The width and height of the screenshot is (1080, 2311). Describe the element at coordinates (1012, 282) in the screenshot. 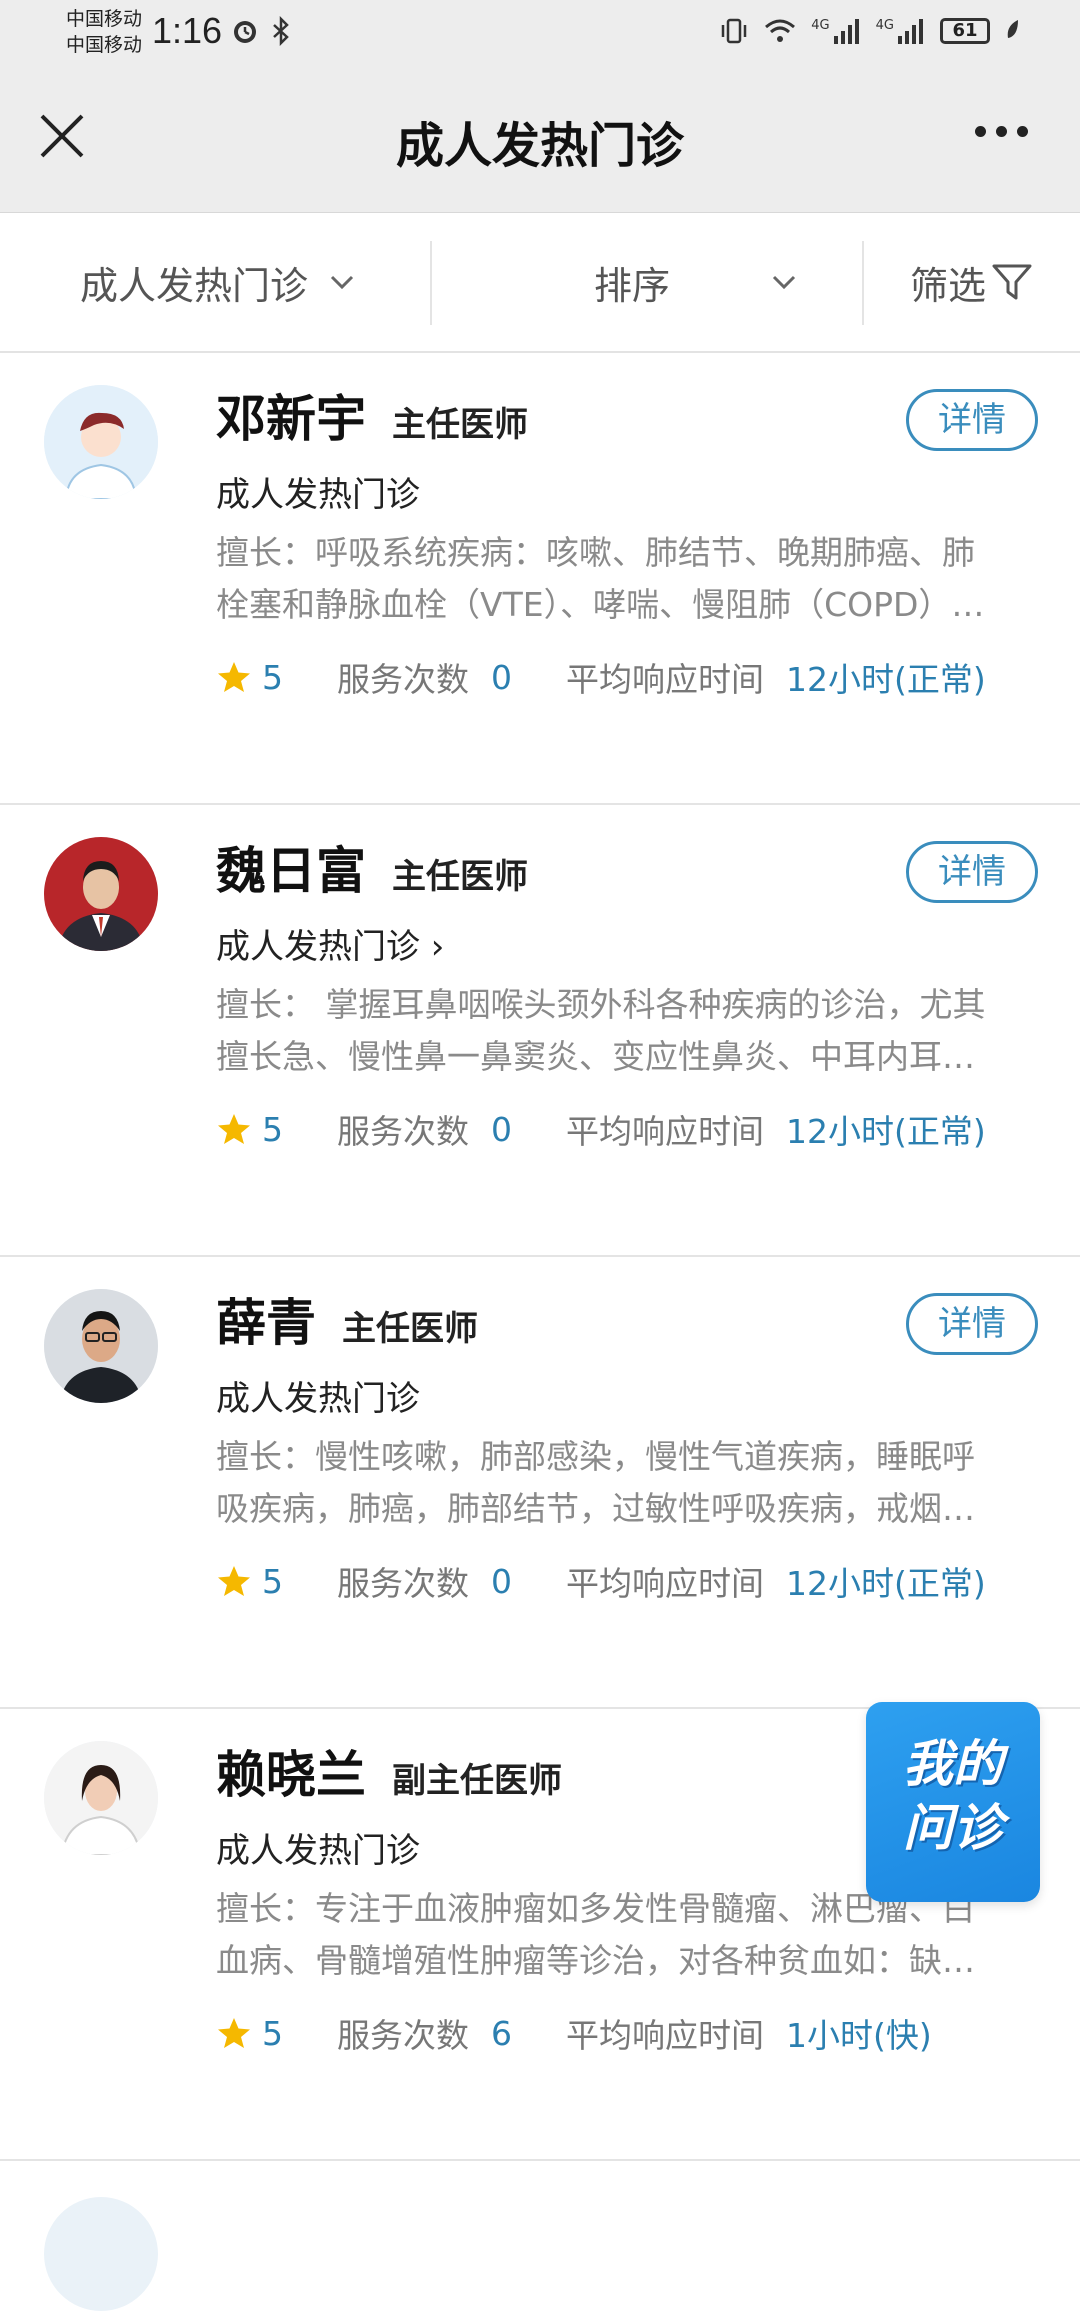

I see `funnel-icon` at that location.